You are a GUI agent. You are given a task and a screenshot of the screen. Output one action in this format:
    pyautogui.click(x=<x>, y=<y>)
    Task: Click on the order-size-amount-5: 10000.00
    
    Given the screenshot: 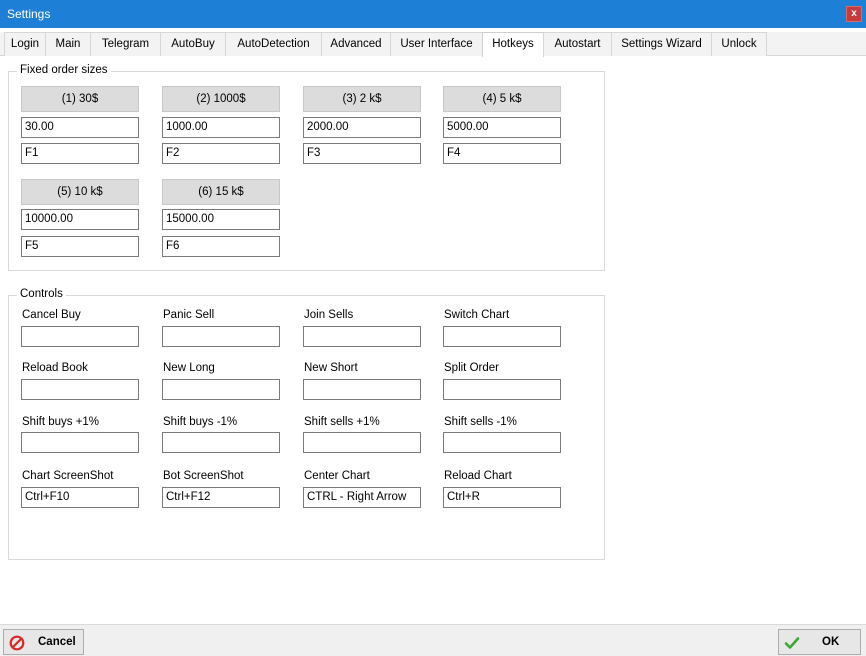 What is the action you would take?
    pyautogui.click(x=80, y=219)
    